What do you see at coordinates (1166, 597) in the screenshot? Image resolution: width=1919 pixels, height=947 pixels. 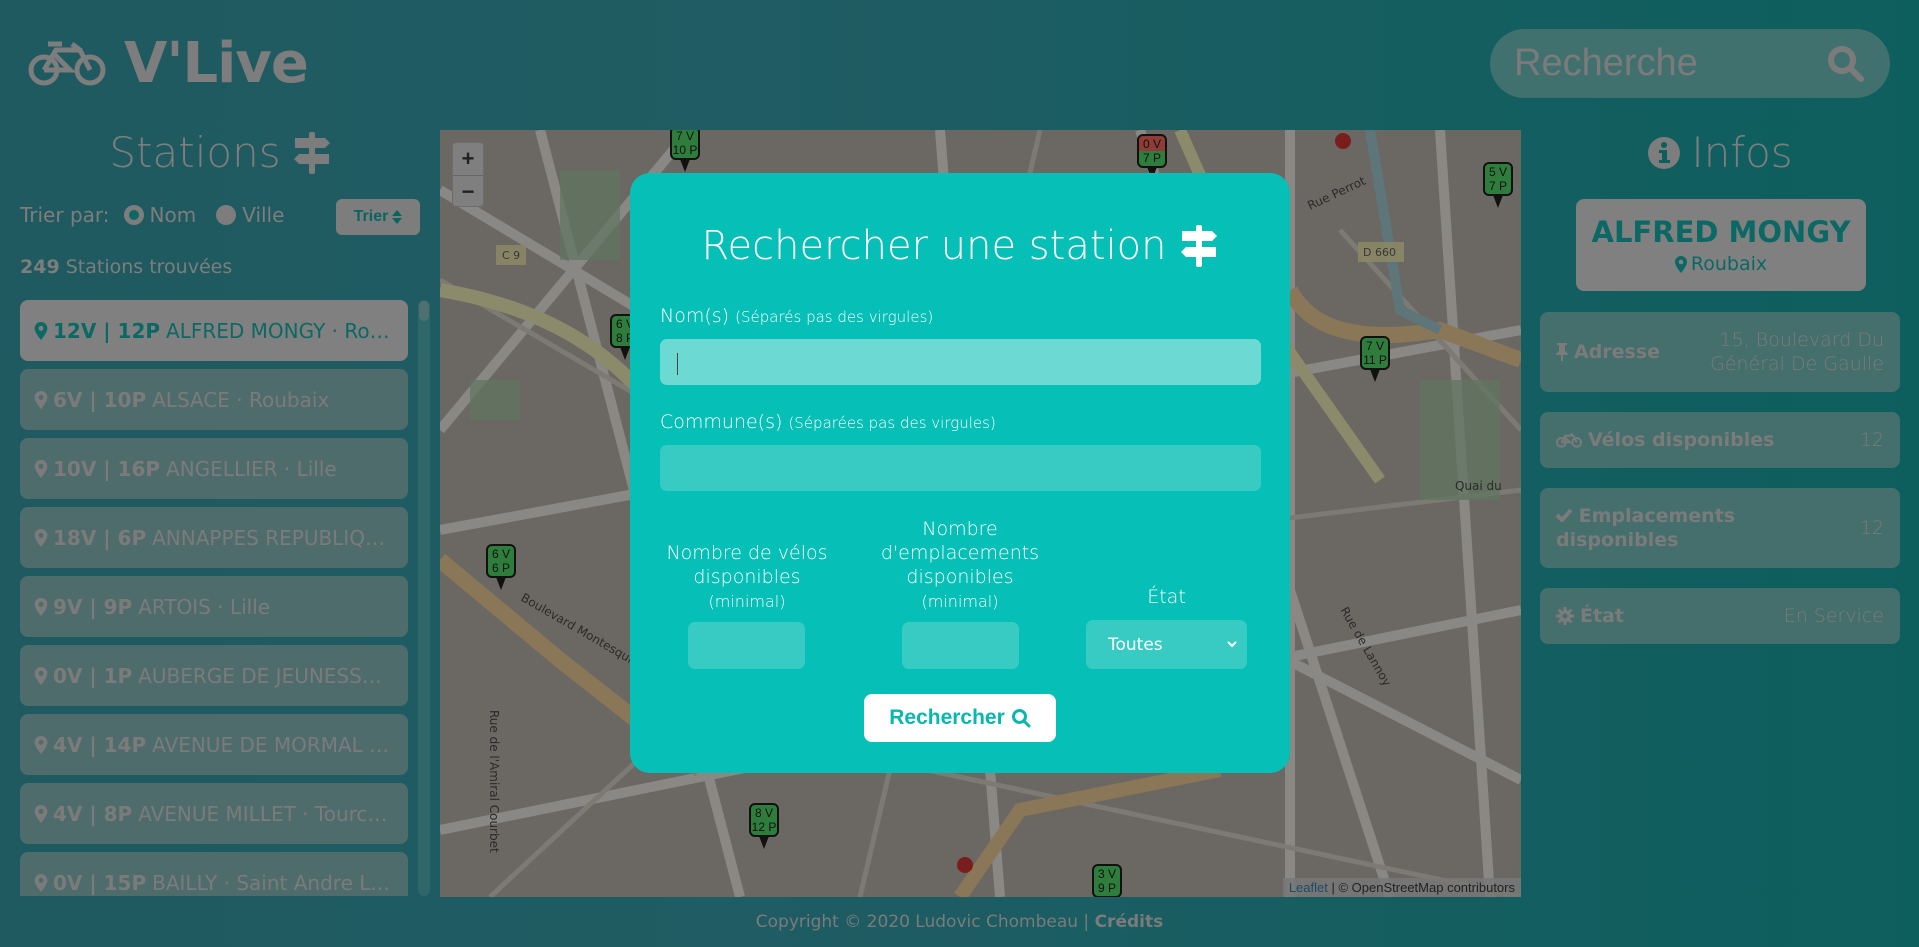 I see `state-label: État` at bounding box center [1166, 597].